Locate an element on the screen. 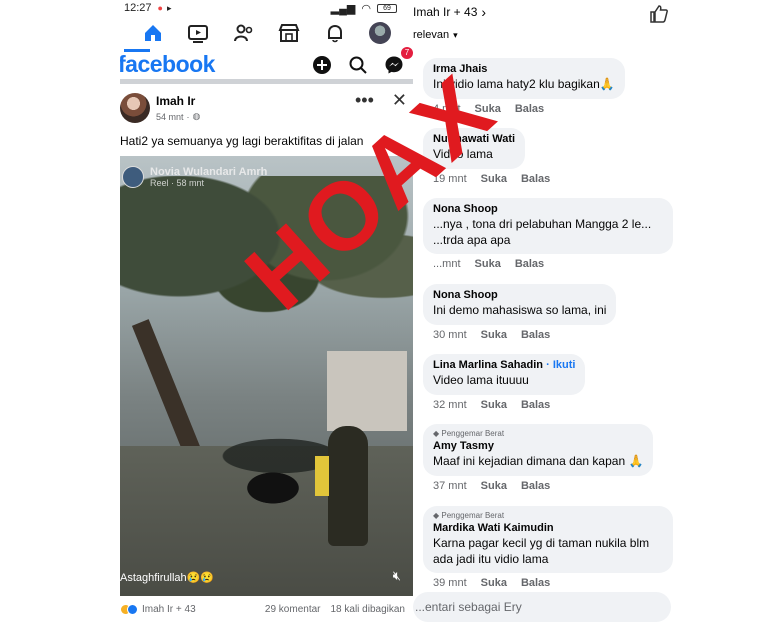  author-avatar is located at coordinates (135, 108).